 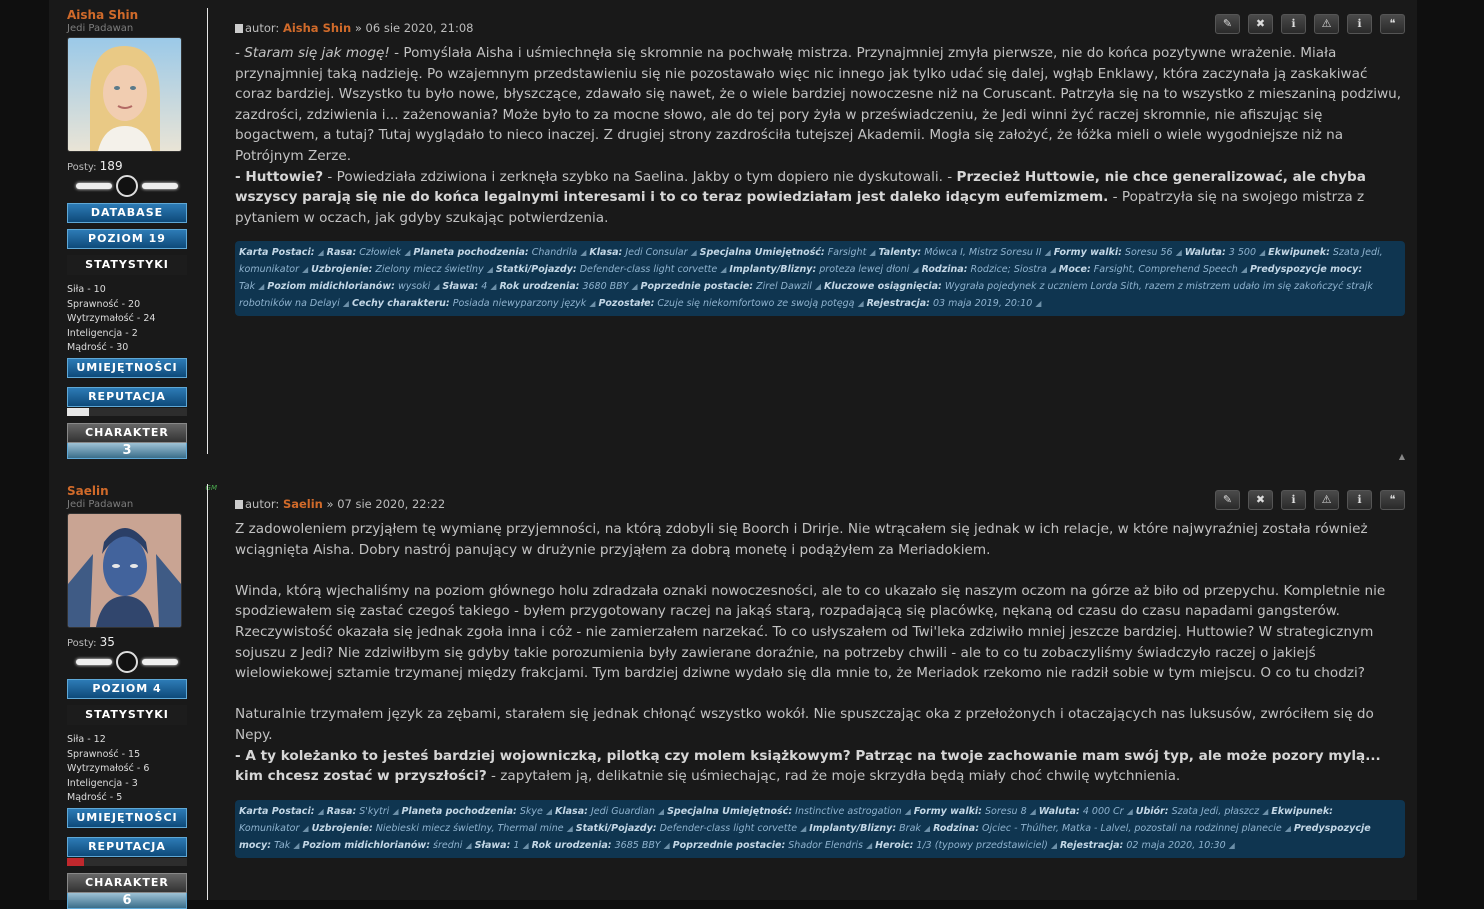 I want to click on sheet-field: Rodzina: Rodzice; Siostra ◢, so click(x=990, y=269).